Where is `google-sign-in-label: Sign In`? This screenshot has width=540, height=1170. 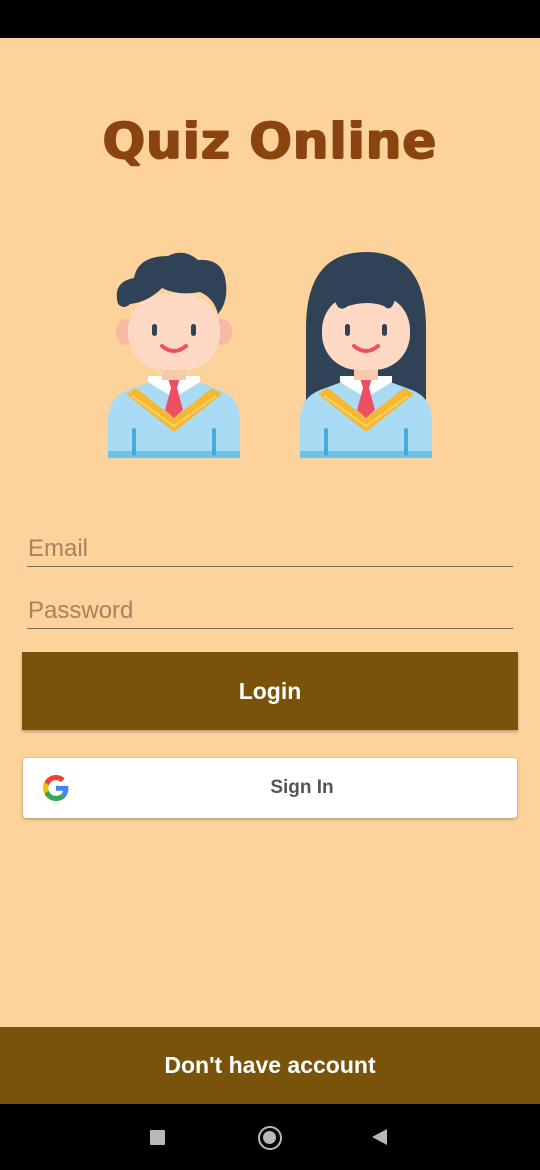
google-sign-in-label: Sign In is located at coordinates (302, 787).